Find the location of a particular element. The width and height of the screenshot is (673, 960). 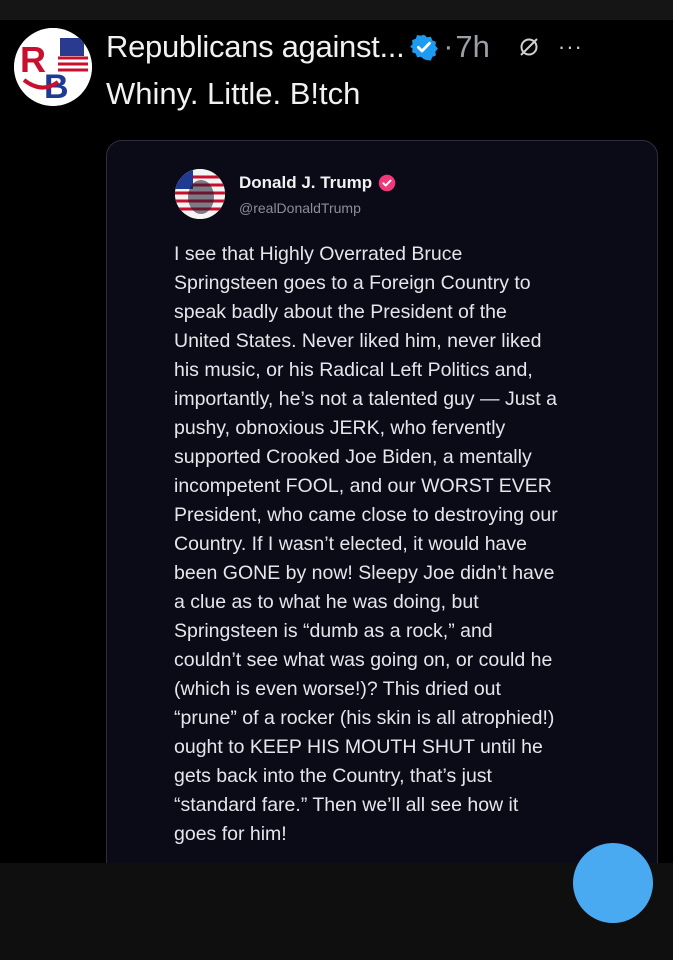

quoted-text-line: I see that Highly Overrated Bruce is located at coordinates (318, 254).